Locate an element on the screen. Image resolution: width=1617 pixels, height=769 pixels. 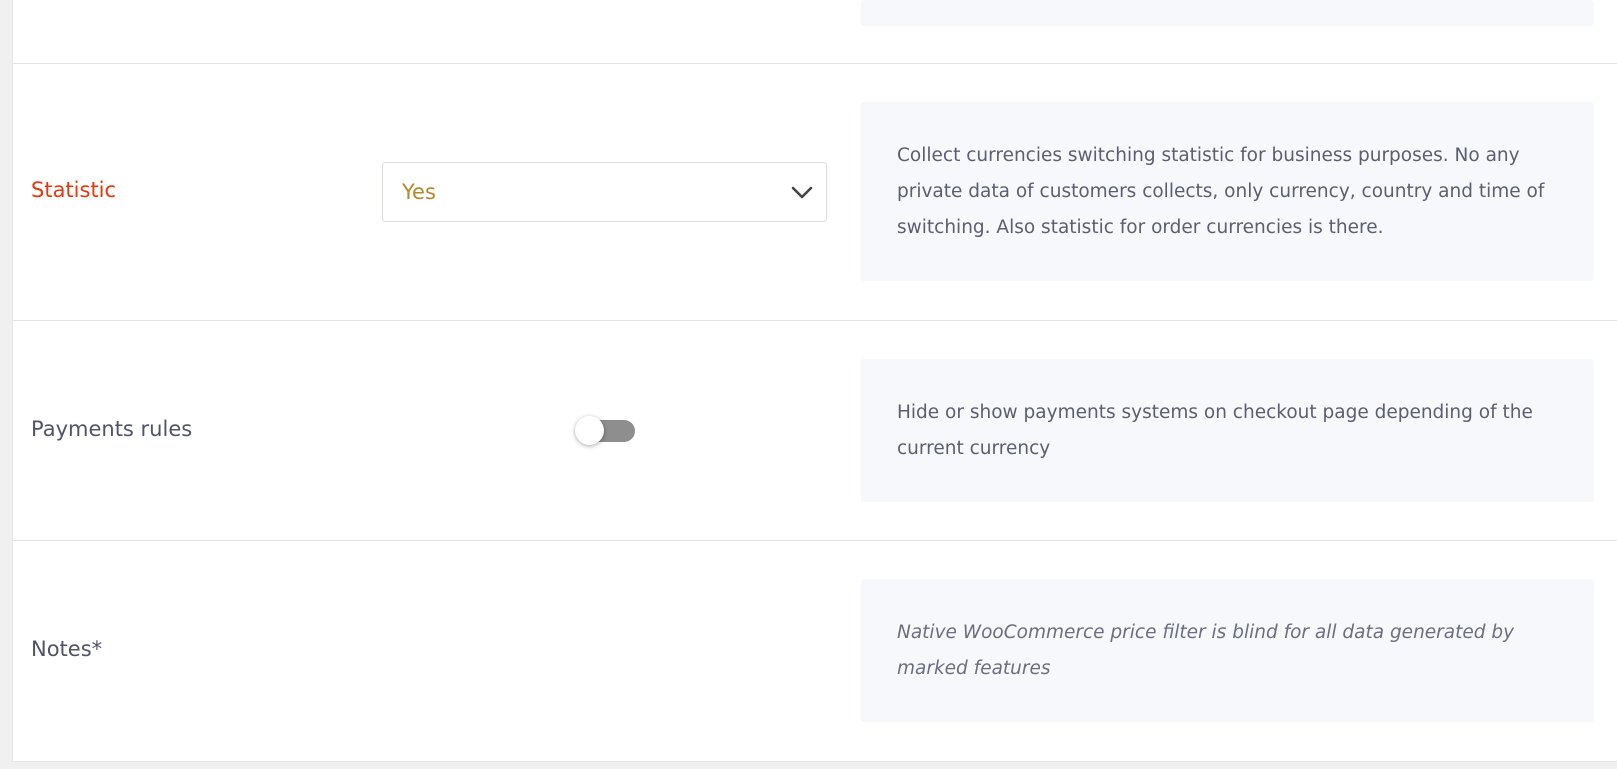
statistic-select: Yes is located at coordinates (604, 192).